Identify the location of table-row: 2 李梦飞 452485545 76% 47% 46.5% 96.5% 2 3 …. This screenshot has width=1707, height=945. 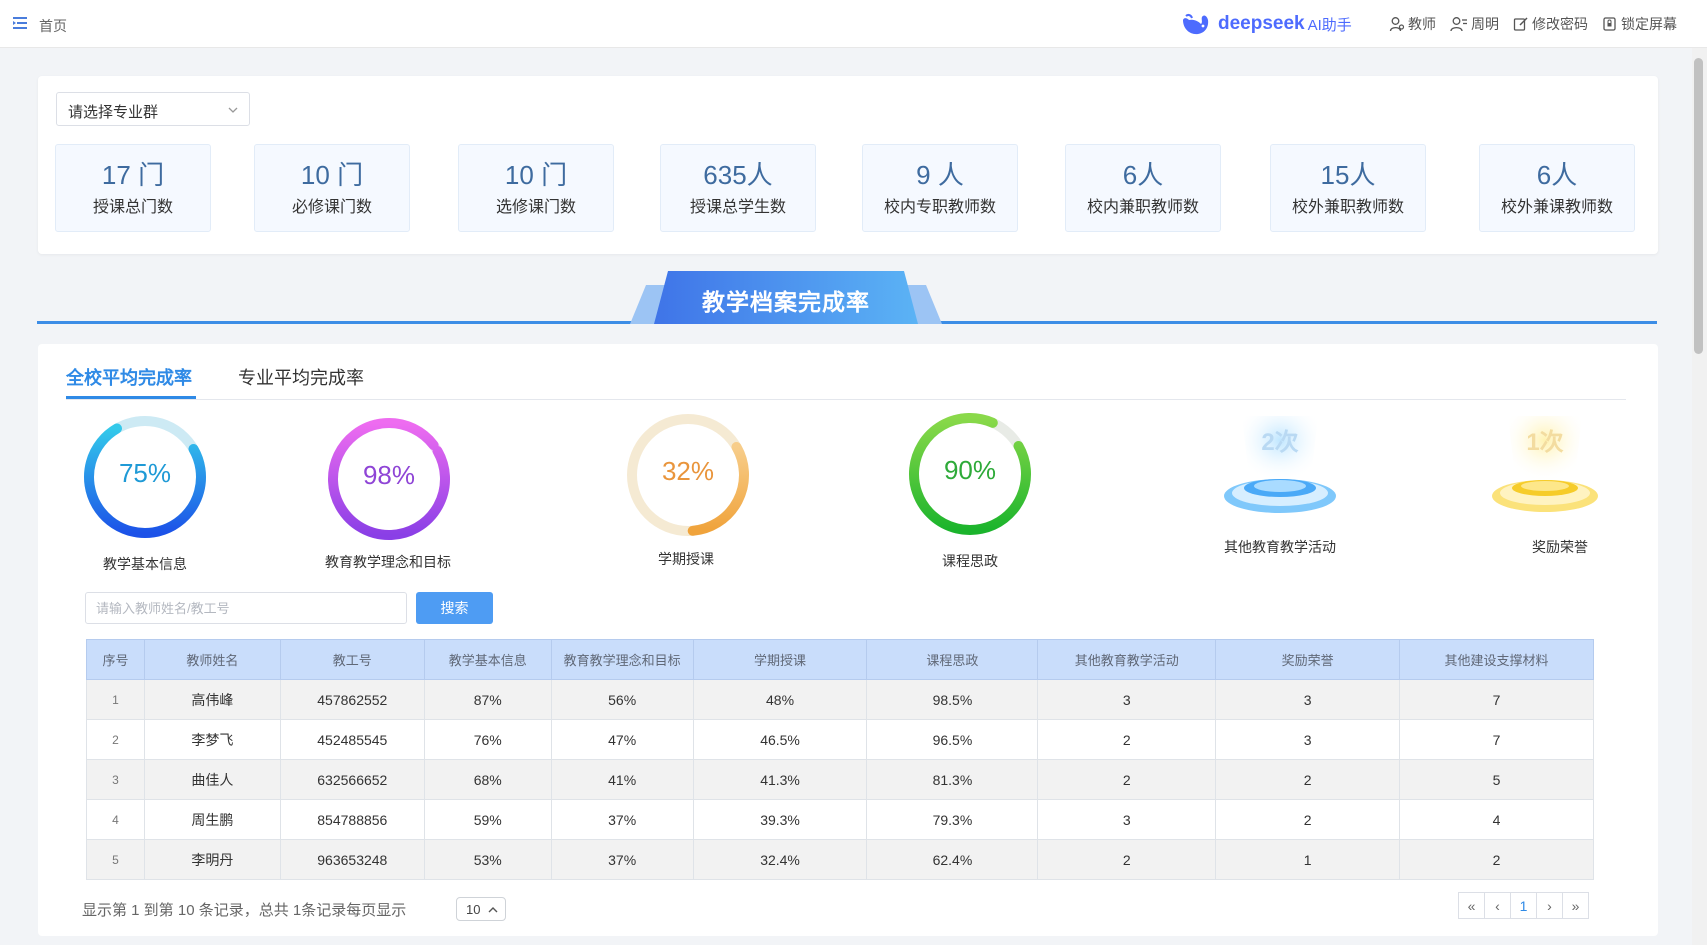
(840, 739).